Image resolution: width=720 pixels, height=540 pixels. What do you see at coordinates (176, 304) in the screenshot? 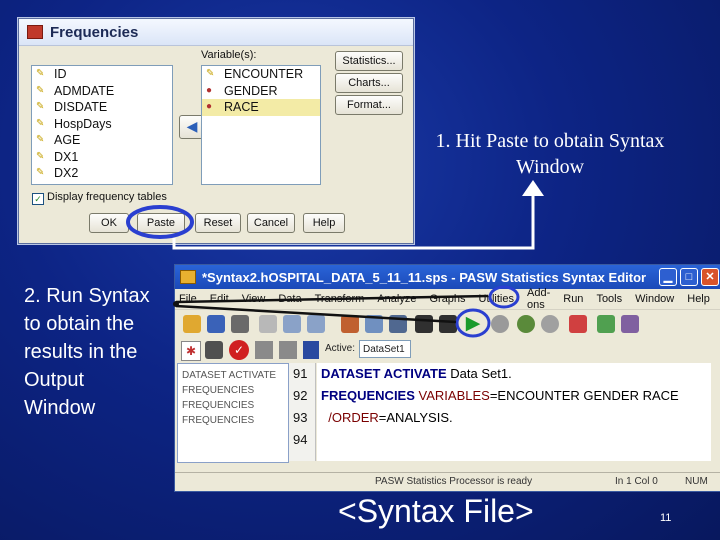
I see `pointer-origin-dot` at bounding box center [176, 304].